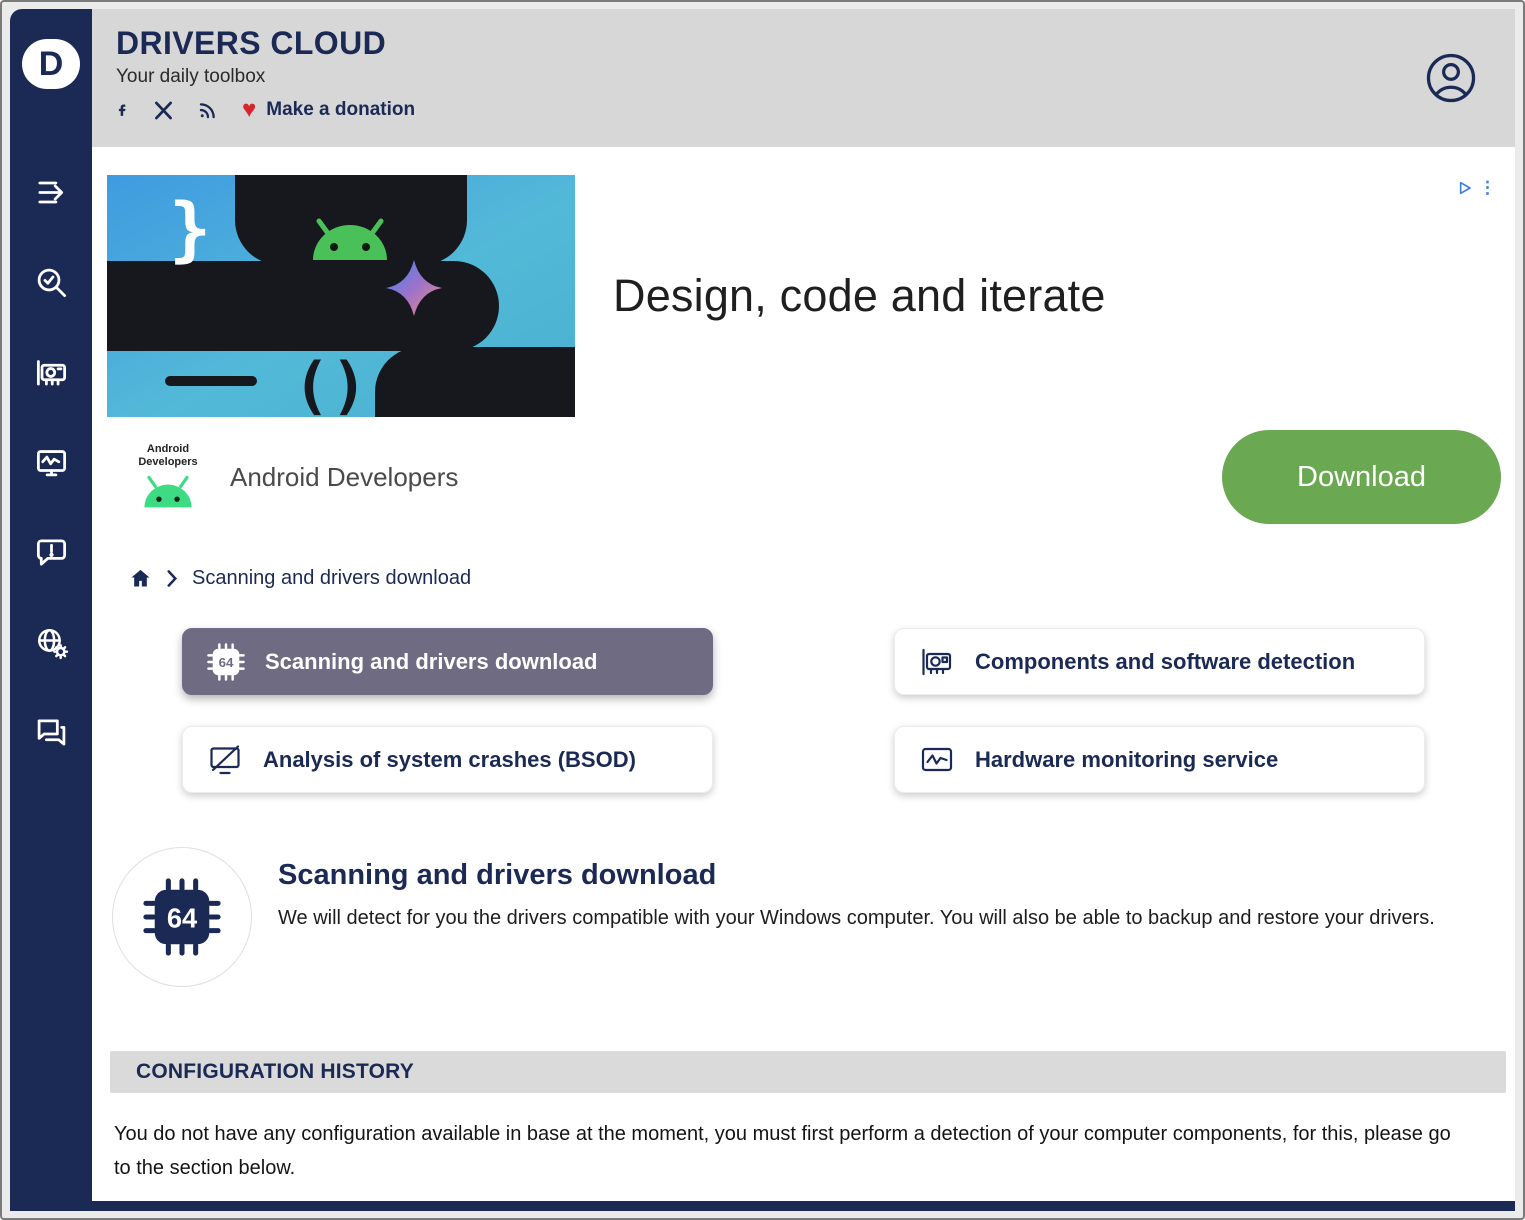 Image resolution: width=1525 pixels, height=1220 pixels. I want to click on forum-icon, so click(51, 732).